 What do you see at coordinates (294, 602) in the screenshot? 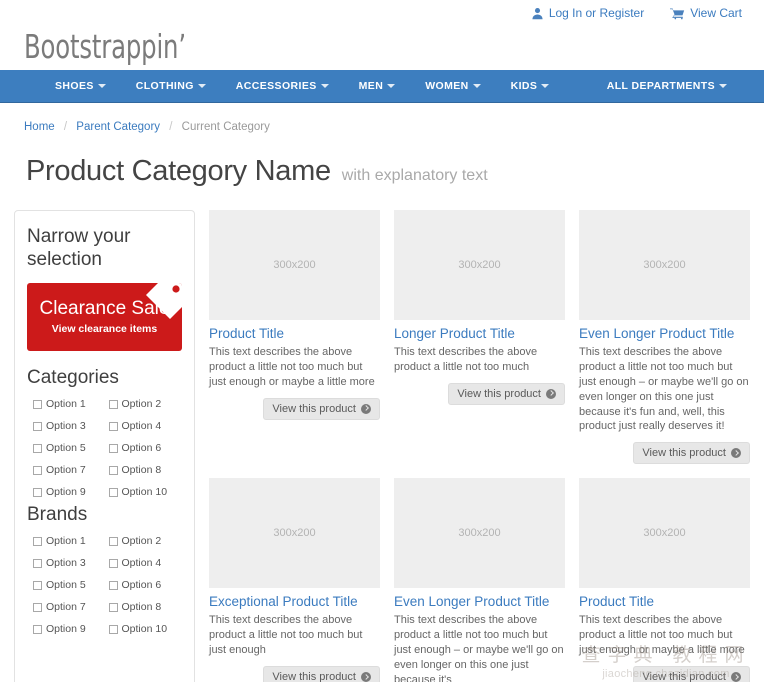
I see `product-title-link: Exceptional Product Title` at bounding box center [294, 602].